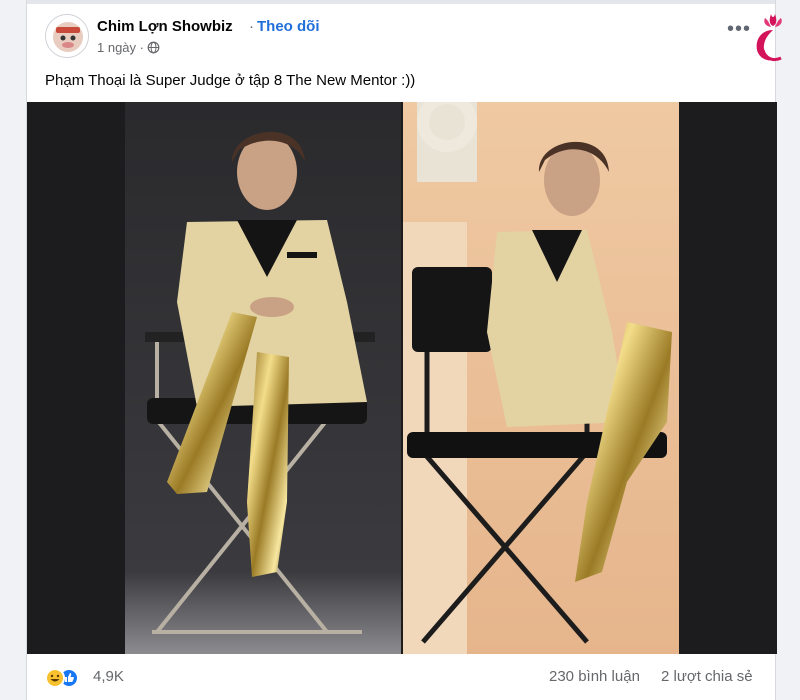  Describe the element at coordinates (67, 36) in the screenshot. I see `page-avatar` at that location.